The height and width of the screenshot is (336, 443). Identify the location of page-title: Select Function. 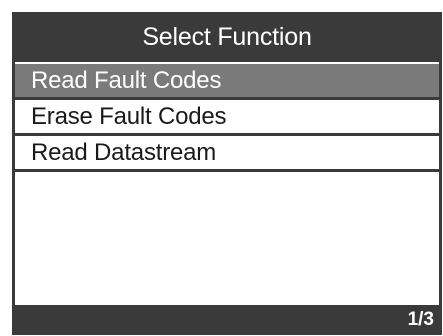
(227, 36).